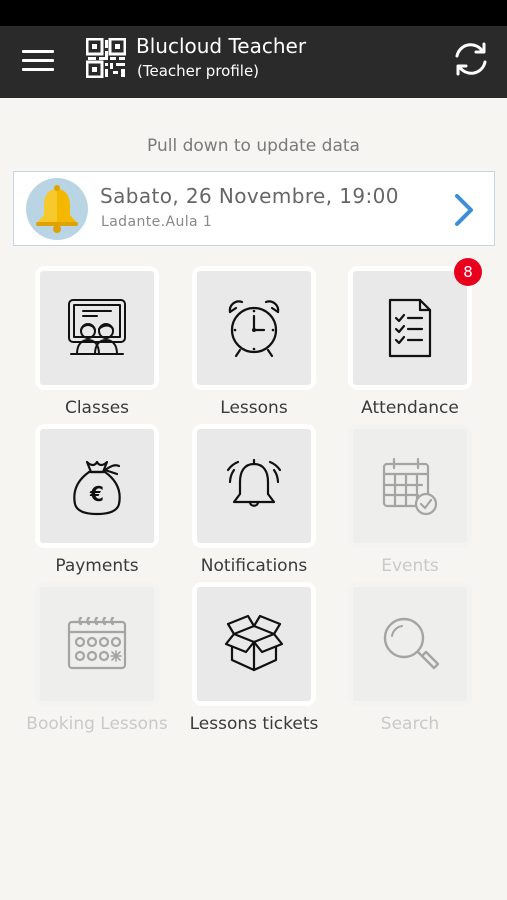  What do you see at coordinates (468, 272) in the screenshot?
I see `attendance-badge: 8` at bounding box center [468, 272].